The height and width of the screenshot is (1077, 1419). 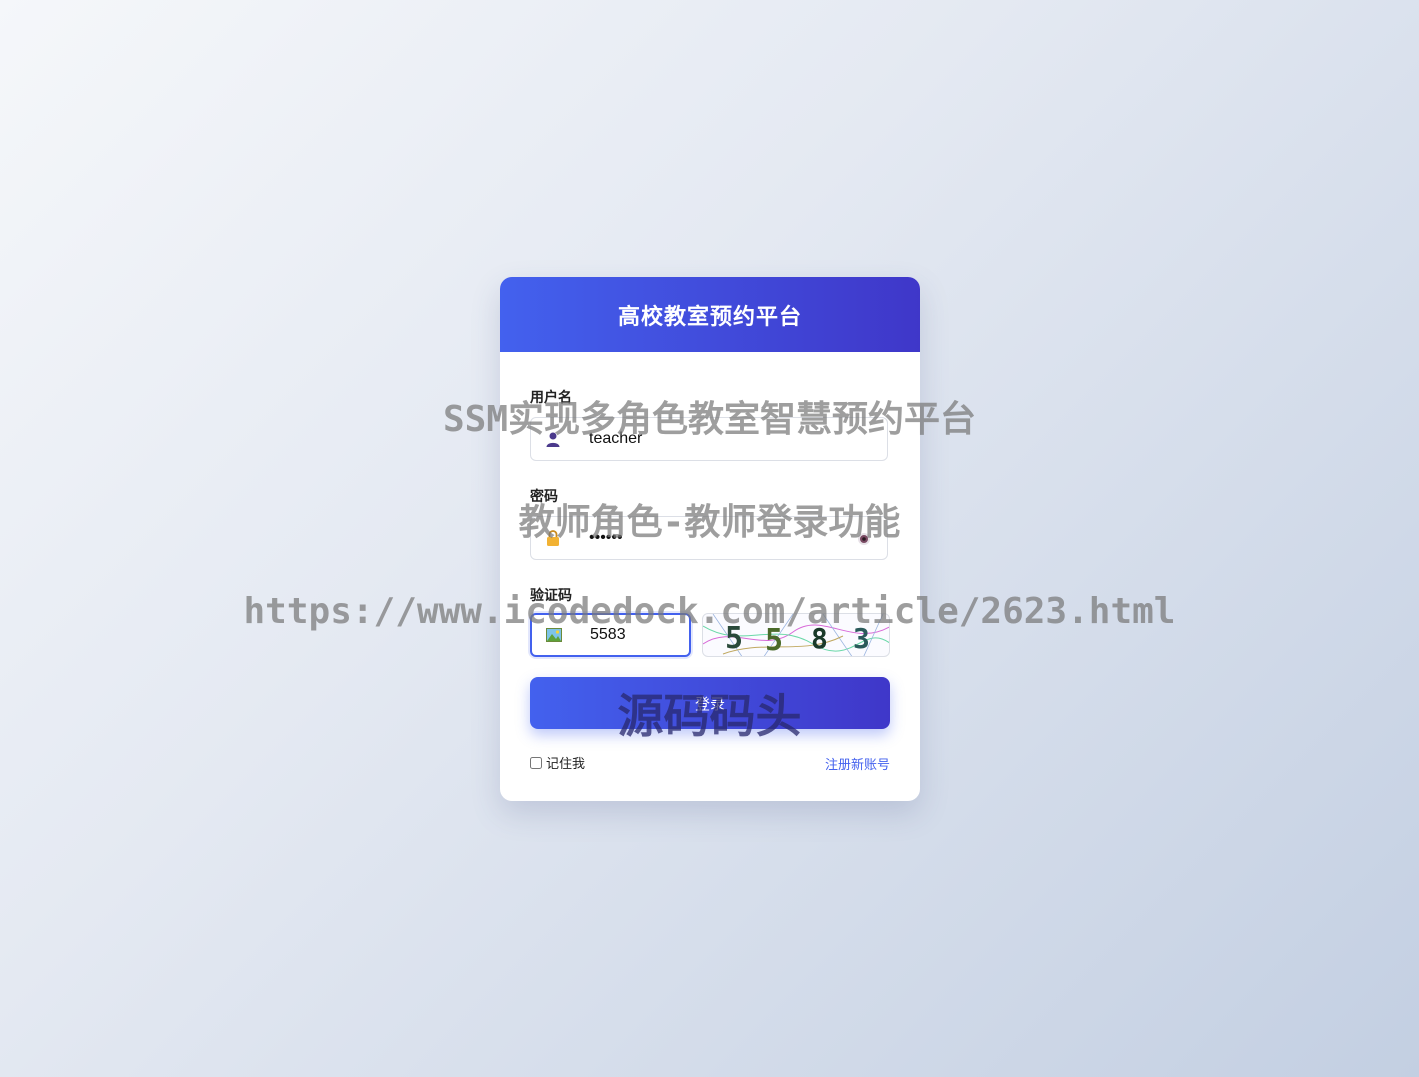 I want to click on eye-icon, so click(x=864, y=538).